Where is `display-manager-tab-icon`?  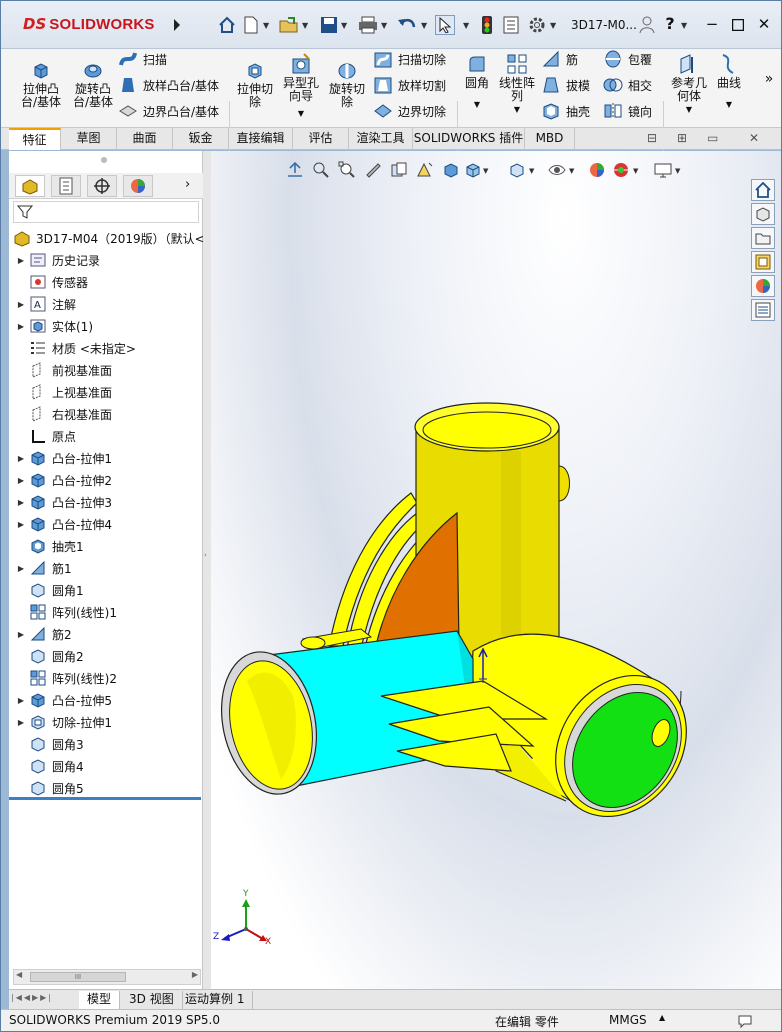
display-manager-tab-icon is located at coordinates (138, 186).